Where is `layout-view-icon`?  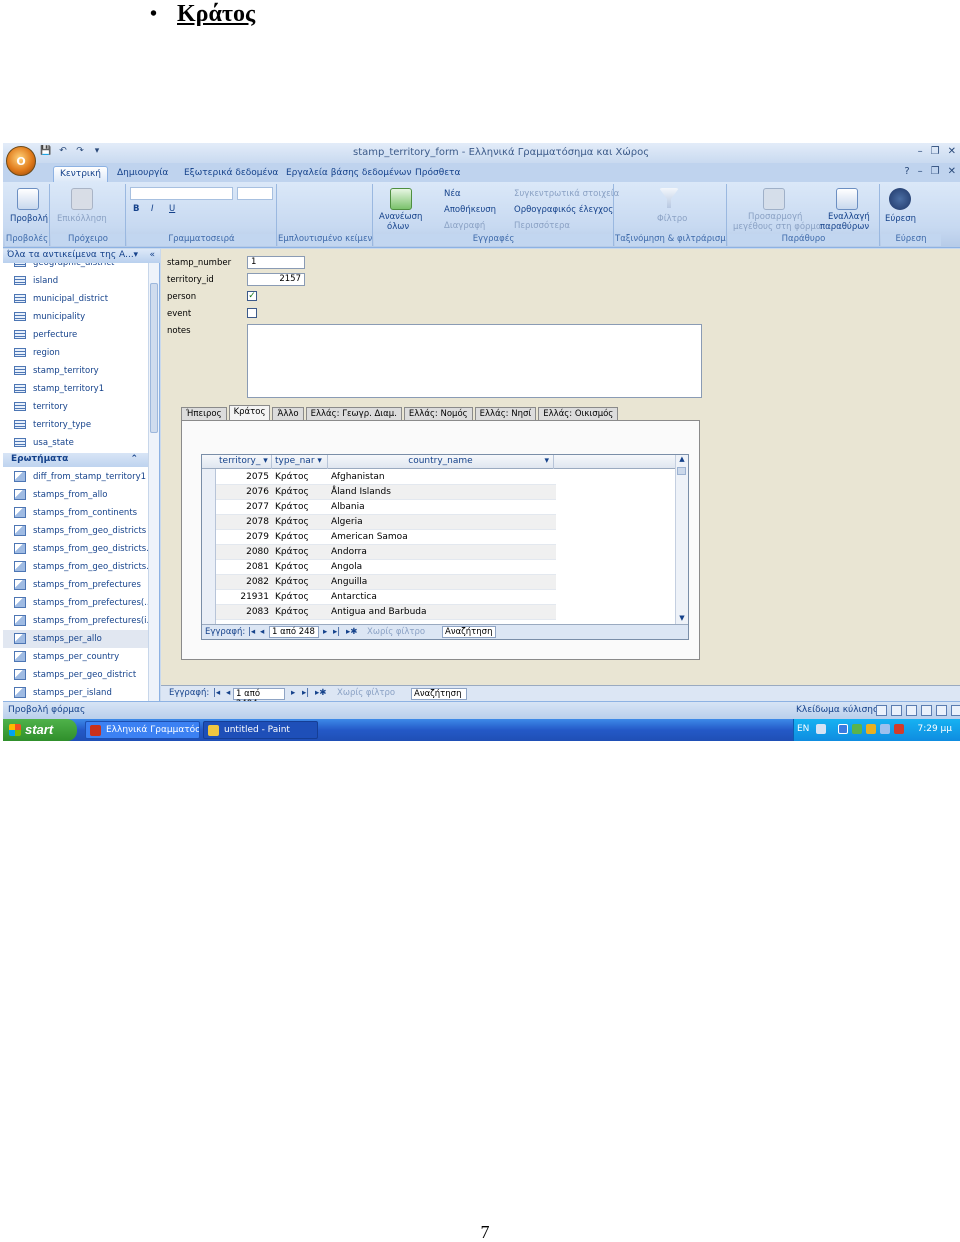
layout-view-icon is located at coordinates (941, 710).